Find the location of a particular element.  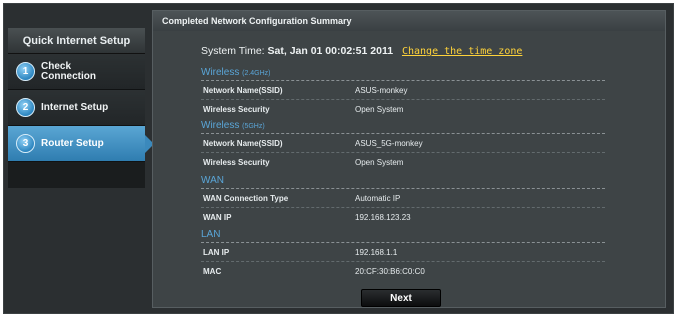

step-number-icon: 1 is located at coordinates (25, 71).